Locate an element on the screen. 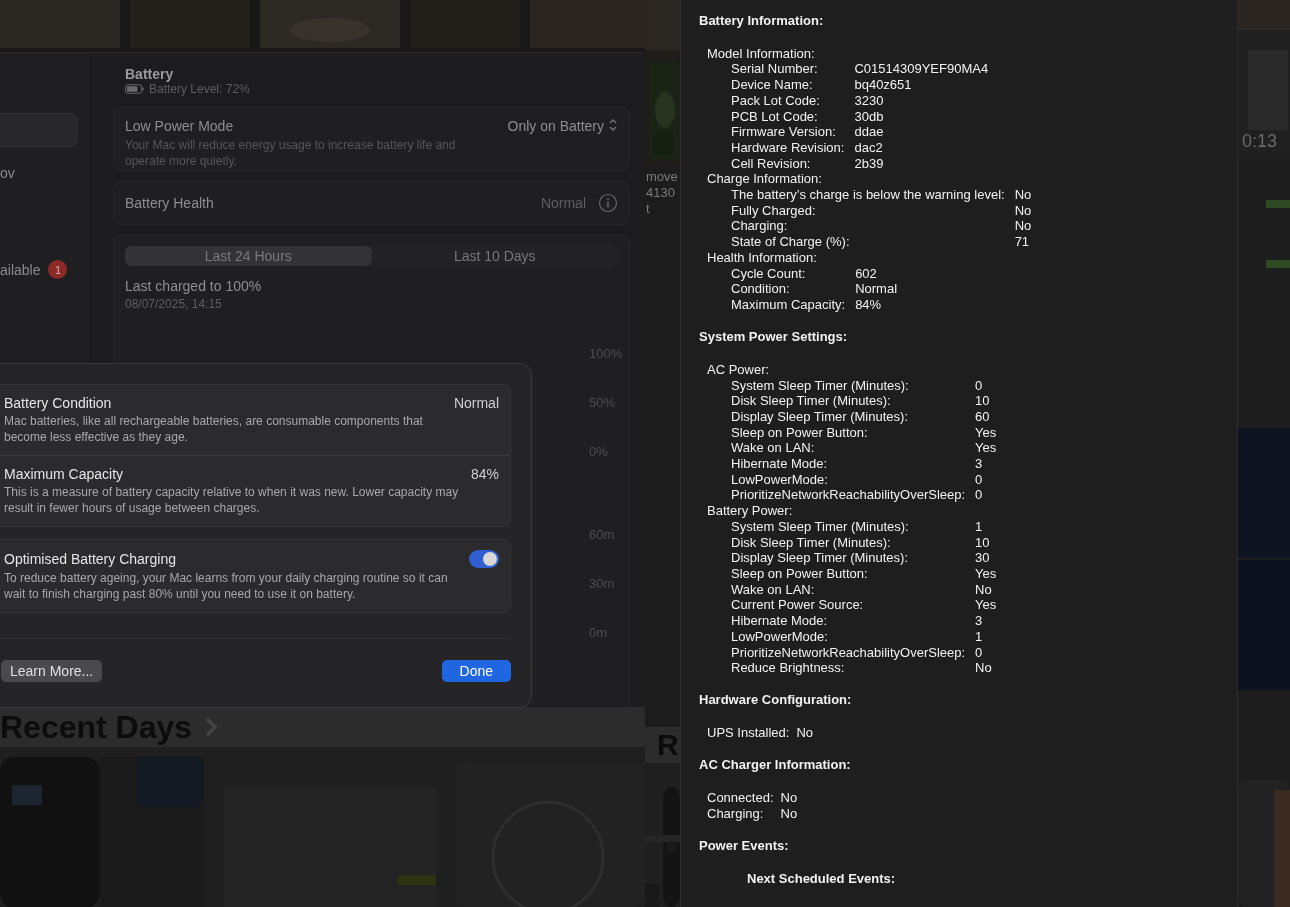 This screenshot has height=907, width=1290. info-label: Device Name: is located at coordinates (772, 85).